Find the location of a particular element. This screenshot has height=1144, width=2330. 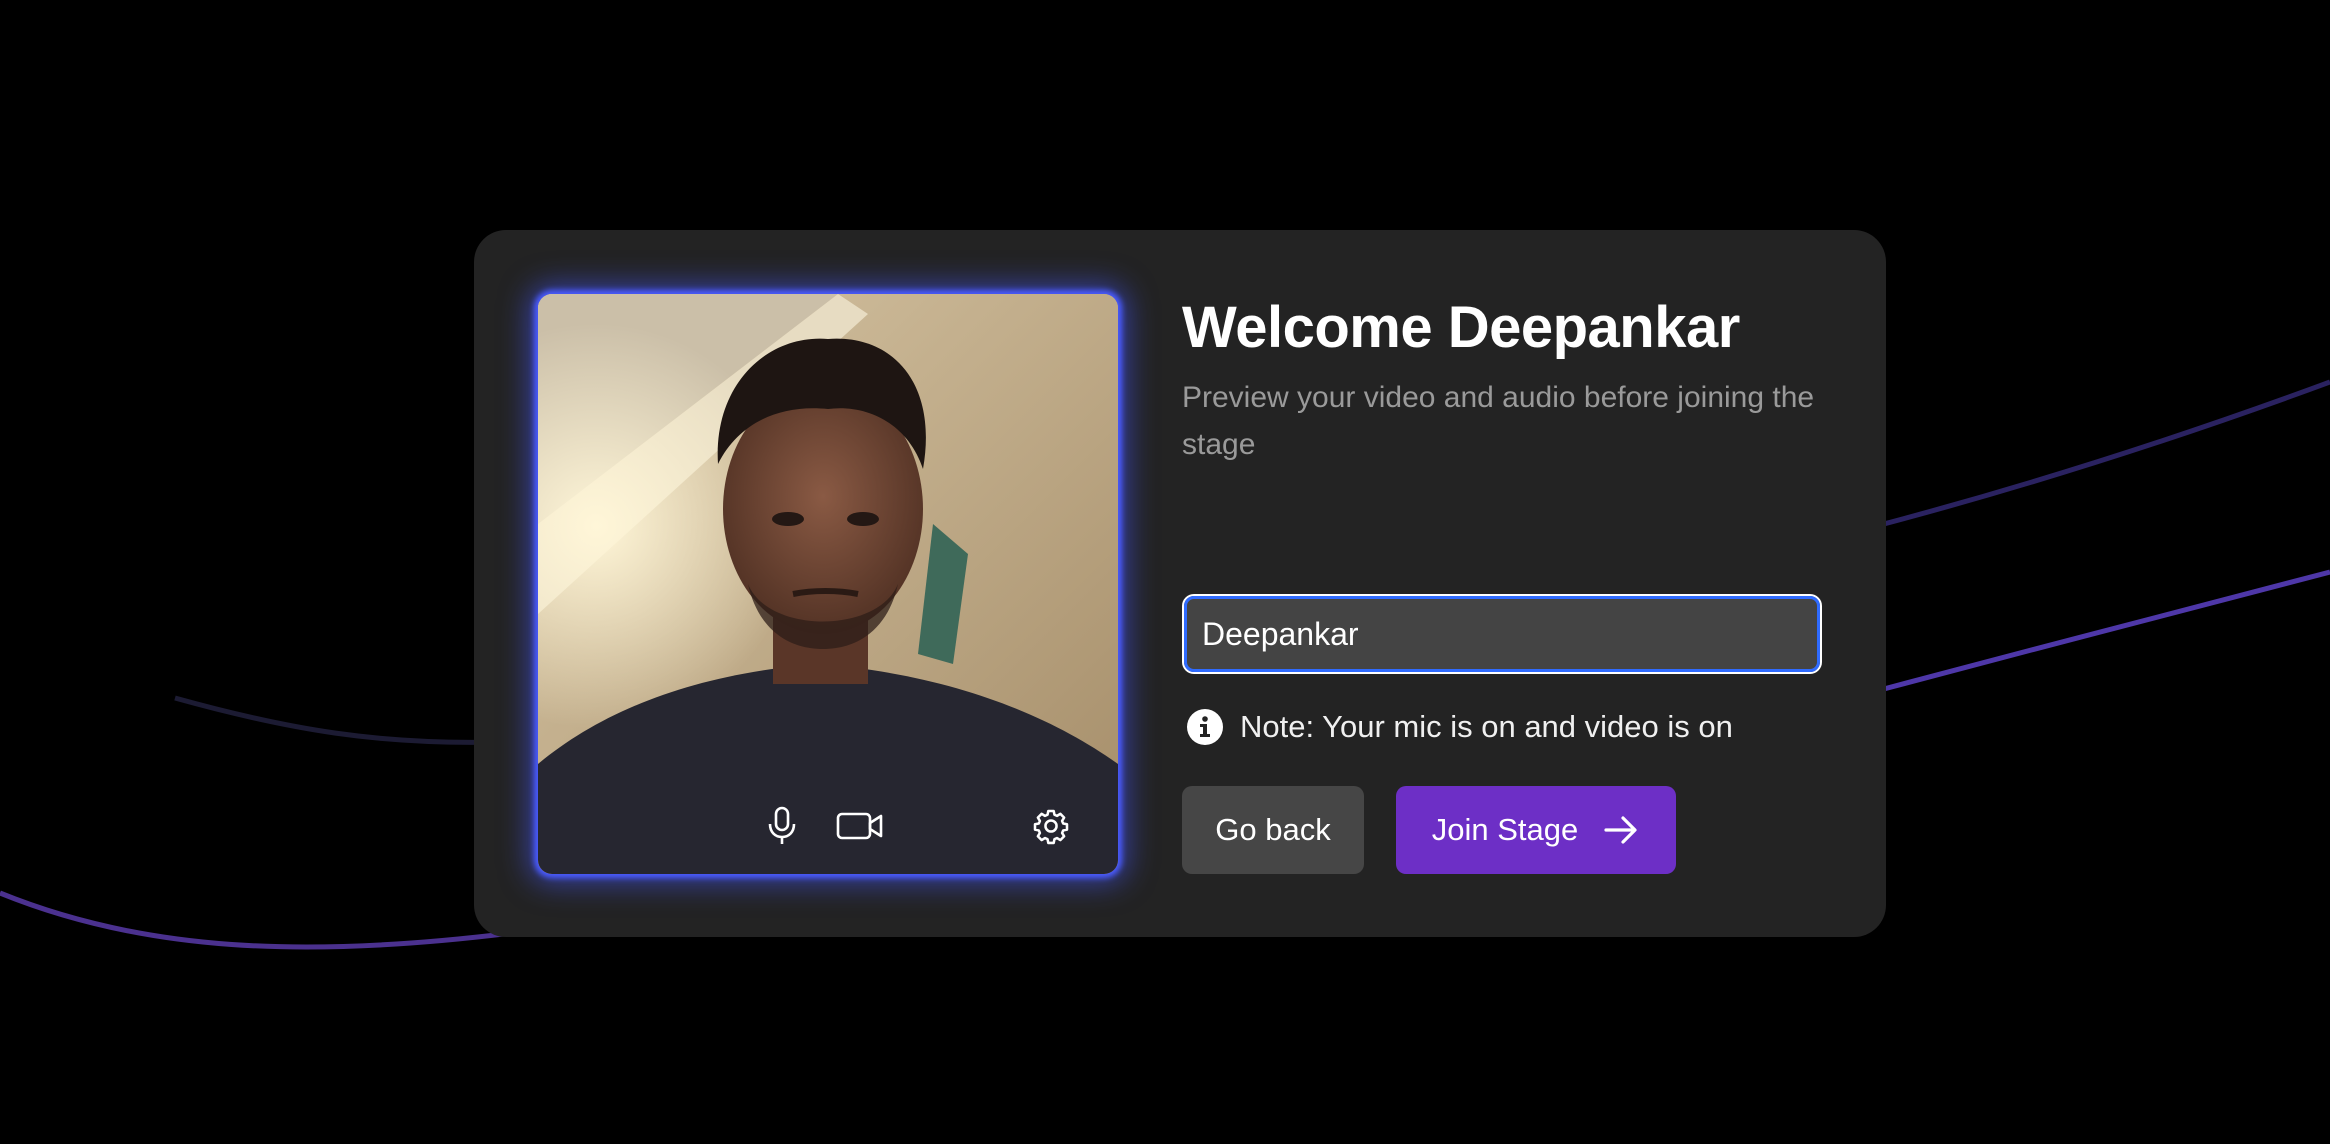

media-status-note: Note: Your mic is on and video is on is located at coordinates (1459, 727).